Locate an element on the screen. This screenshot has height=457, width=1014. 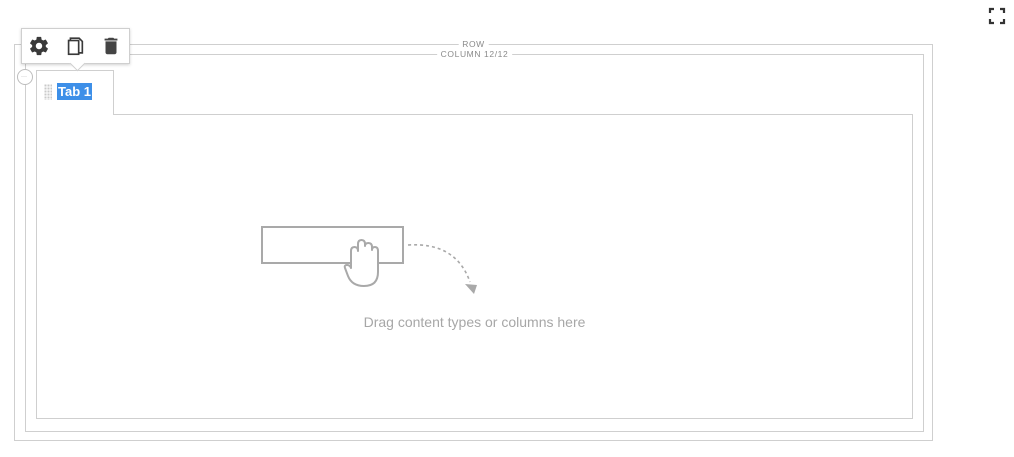
empty-state-label: Drag content types or columns here is located at coordinates (474, 322).